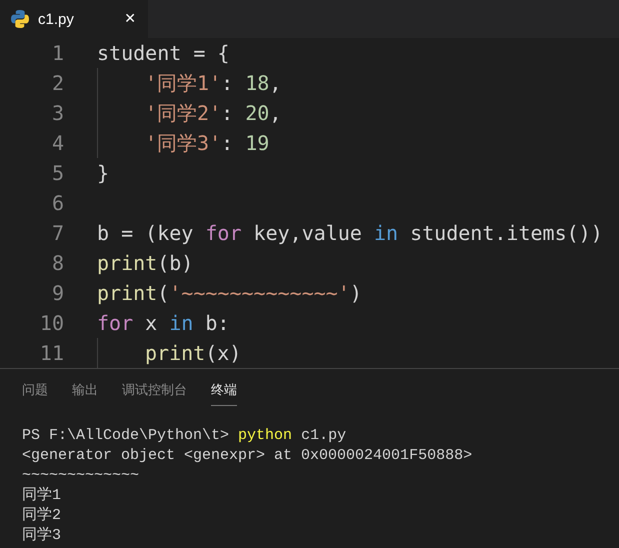  What do you see at coordinates (81, 476) in the screenshot?
I see `terminal-line: ~~~~~~~~~~~~~` at bounding box center [81, 476].